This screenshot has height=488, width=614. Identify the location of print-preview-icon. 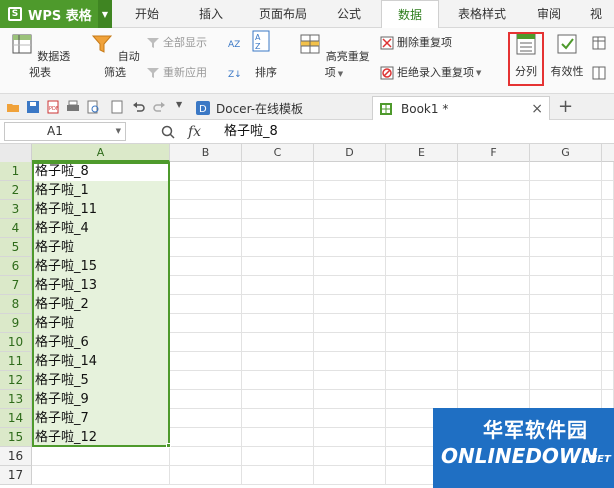
(93, 107).